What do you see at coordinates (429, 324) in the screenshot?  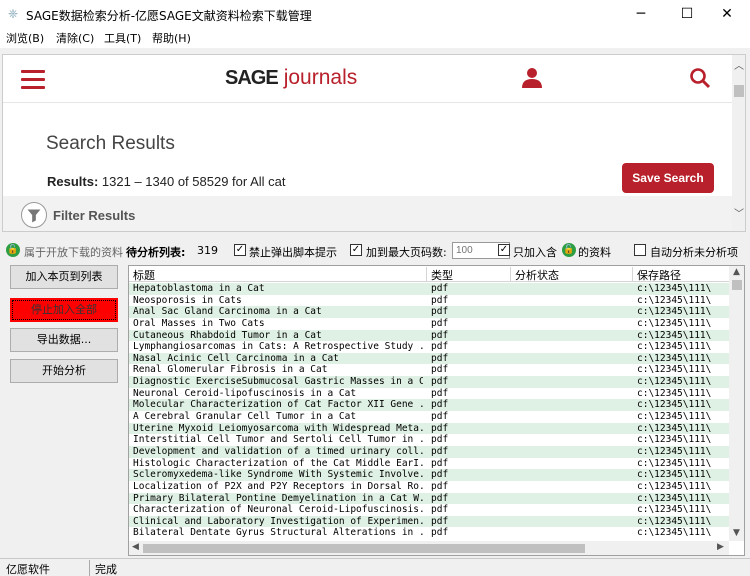 I see `table-row: Oral Masses in Two Cats pdf c:\12345\111\` at bounding box center [429, 324].